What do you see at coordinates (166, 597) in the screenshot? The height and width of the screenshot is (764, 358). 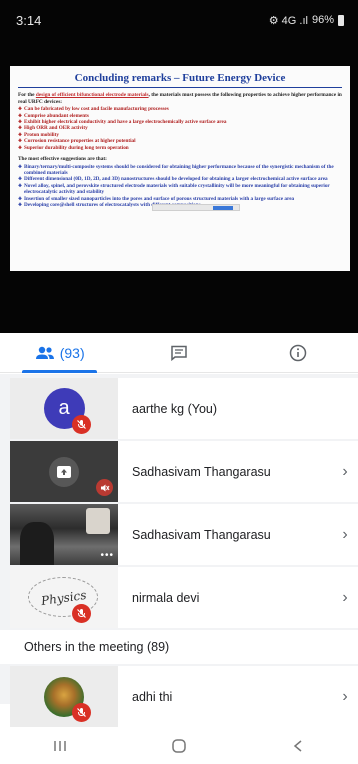 I see `participant-name: nirmala devi` at bounding box center [166, 597].